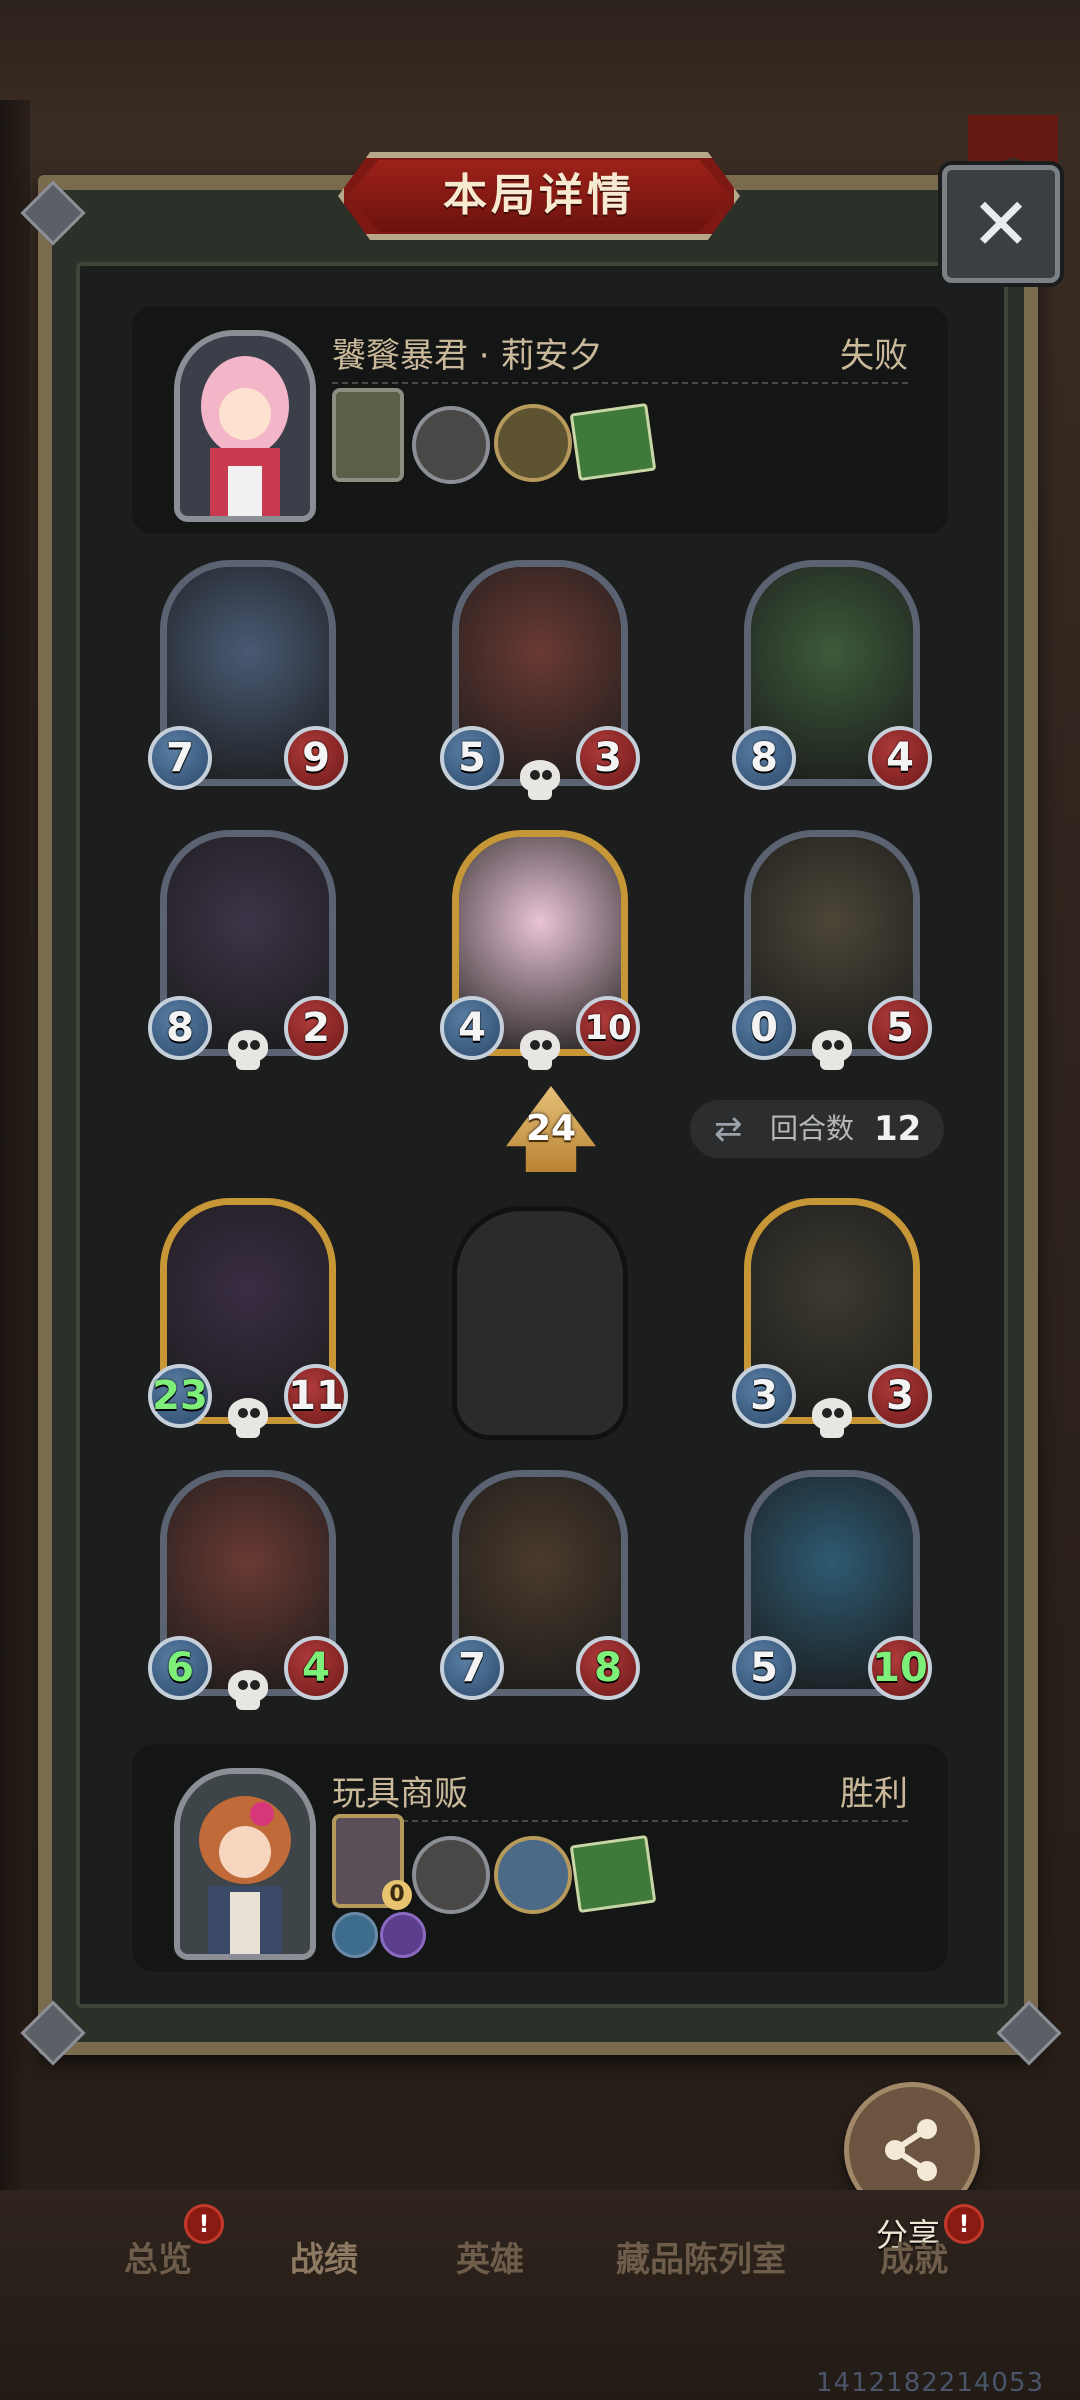 This screenshot has height=2400, width=1080. What do you see at coordinates (368, 435) in the screenshot?
I see `card-item-icon` at bounding box center [368, 435].